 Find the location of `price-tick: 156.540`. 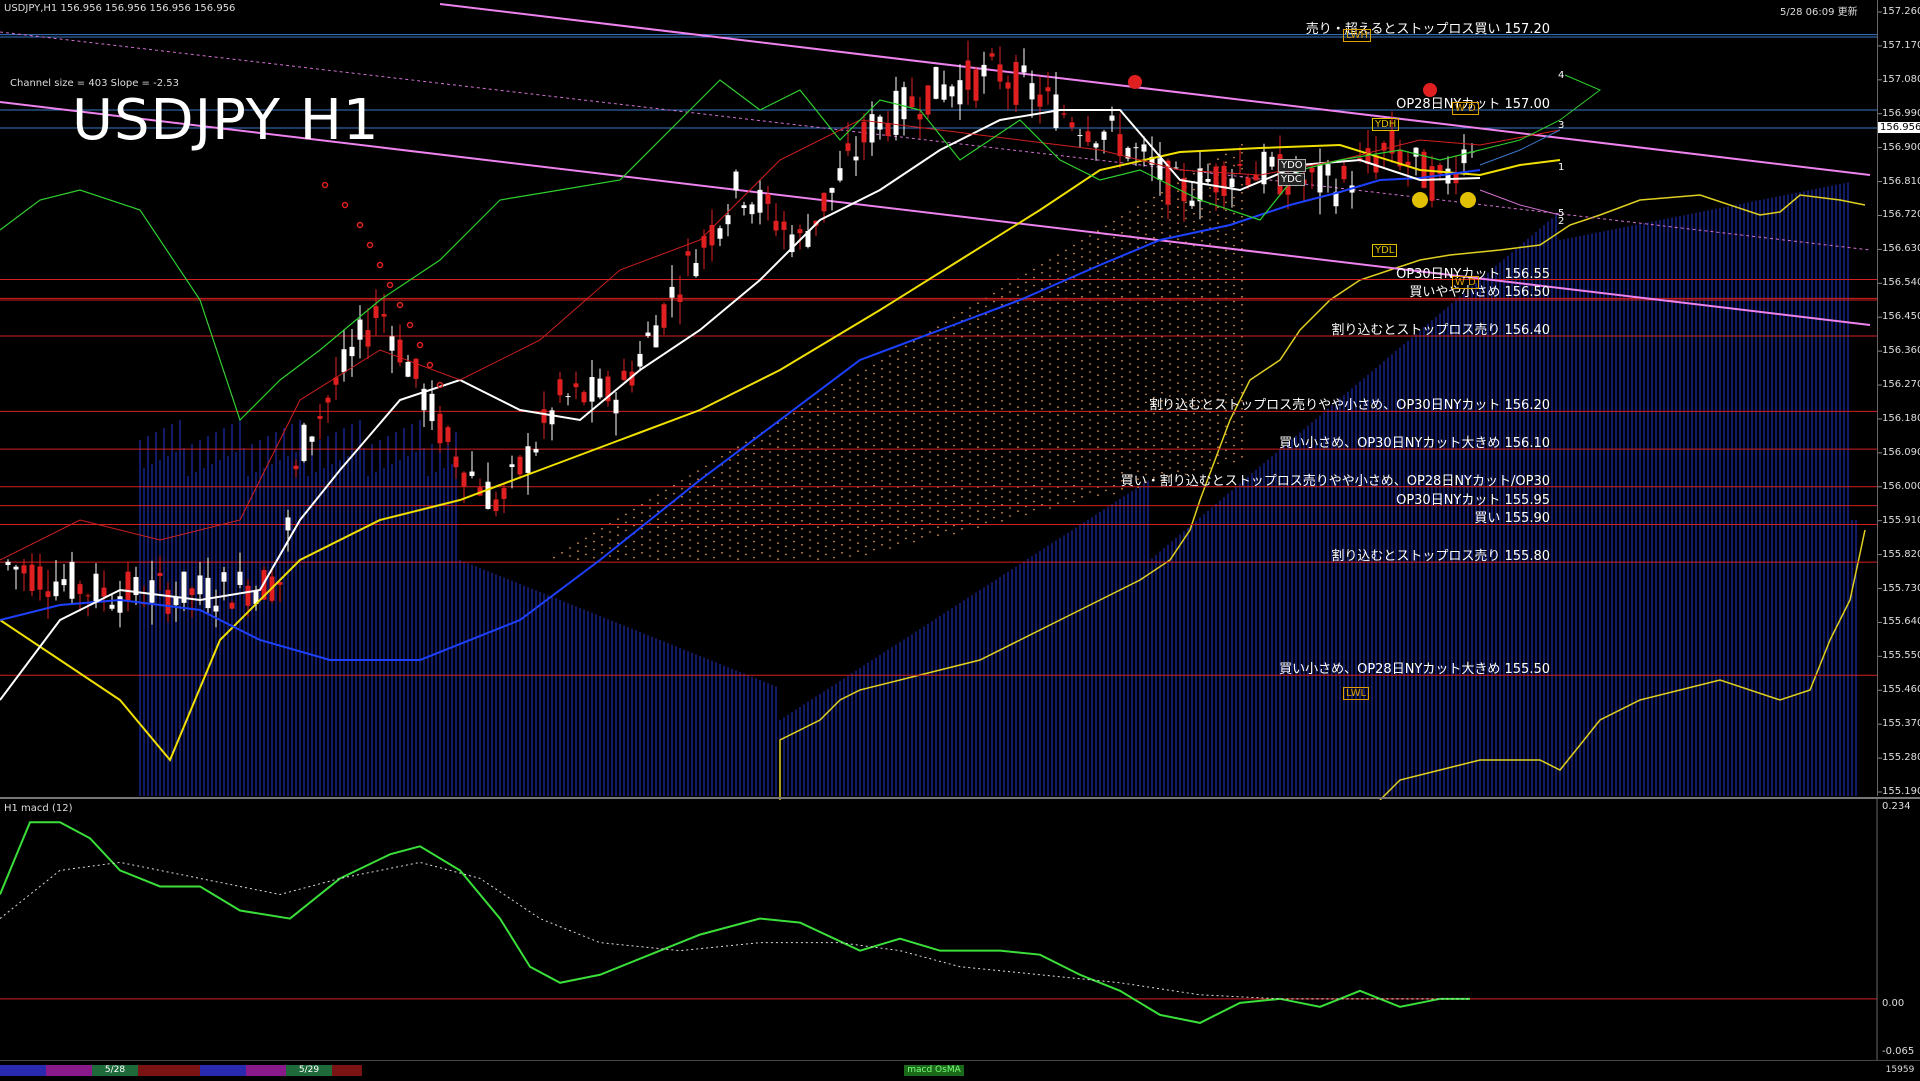

price-tick: 156.540 is located at coordinates (1901, 283).